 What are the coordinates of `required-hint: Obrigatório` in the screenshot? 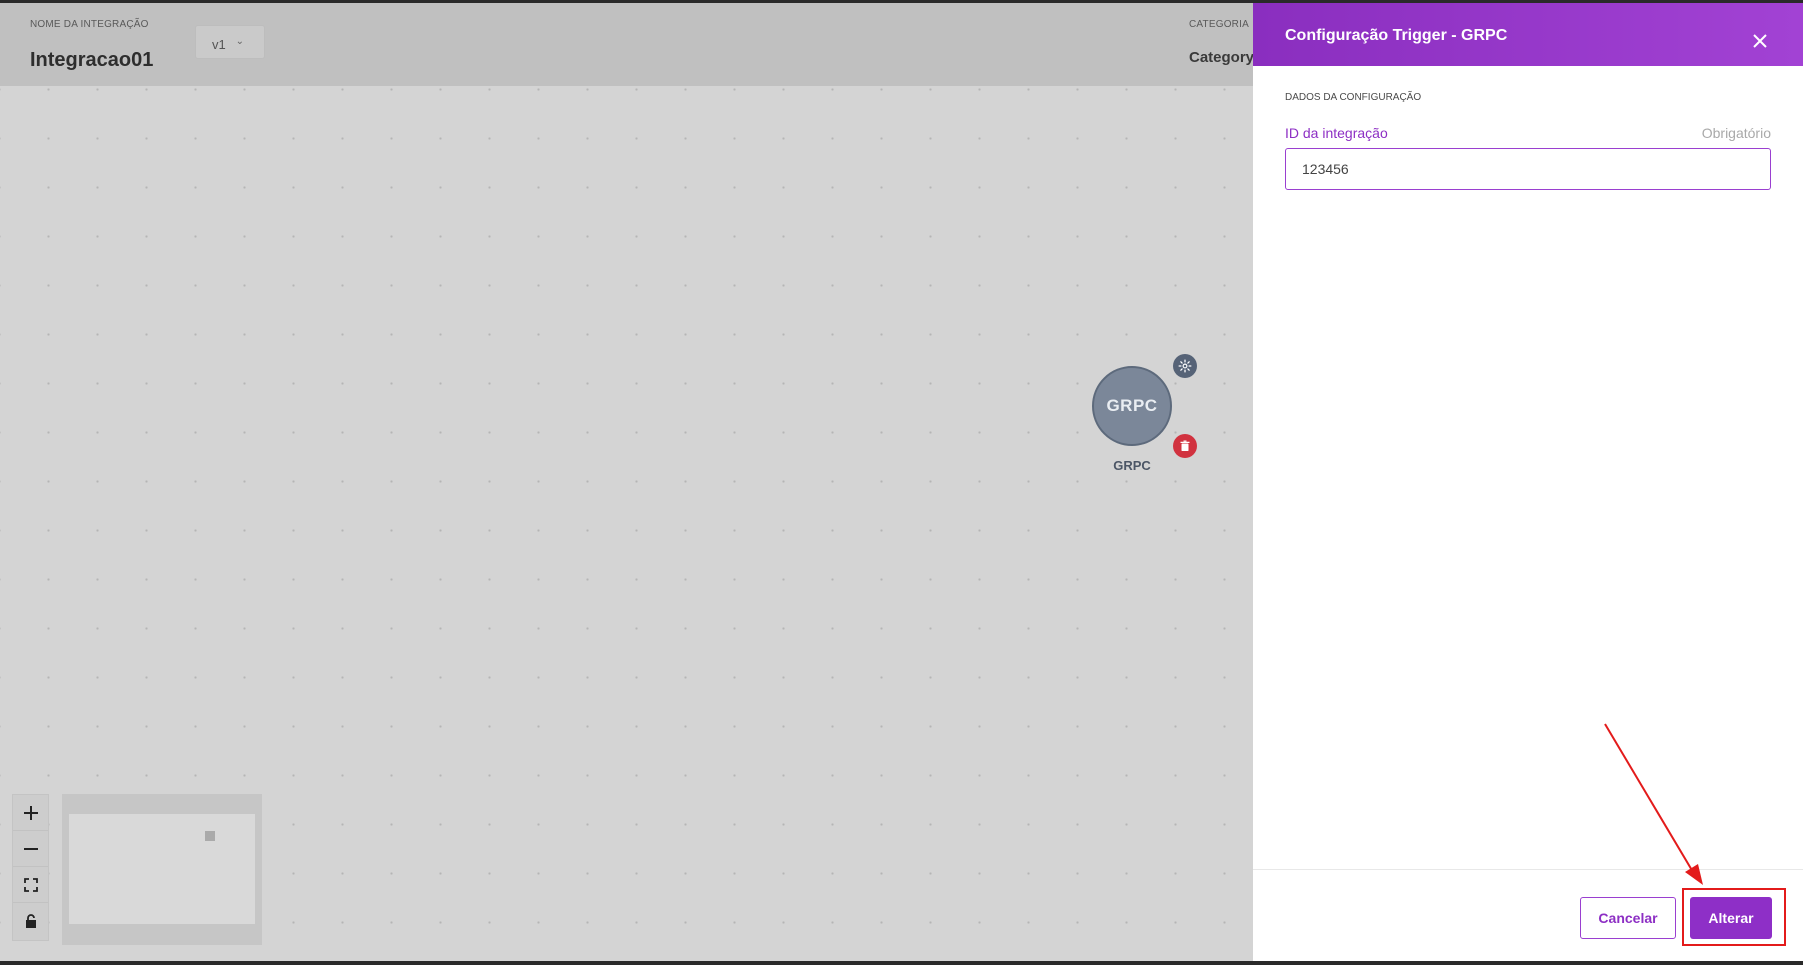 It's located at (1736, 133).